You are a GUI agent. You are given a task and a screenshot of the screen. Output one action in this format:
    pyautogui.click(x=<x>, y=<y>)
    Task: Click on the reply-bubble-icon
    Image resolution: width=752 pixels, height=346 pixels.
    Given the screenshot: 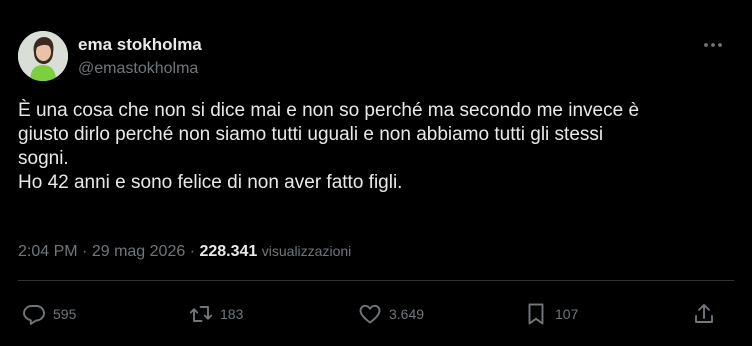 What is the action you would take?
    pyautogui.click(x=34, y=315)
    